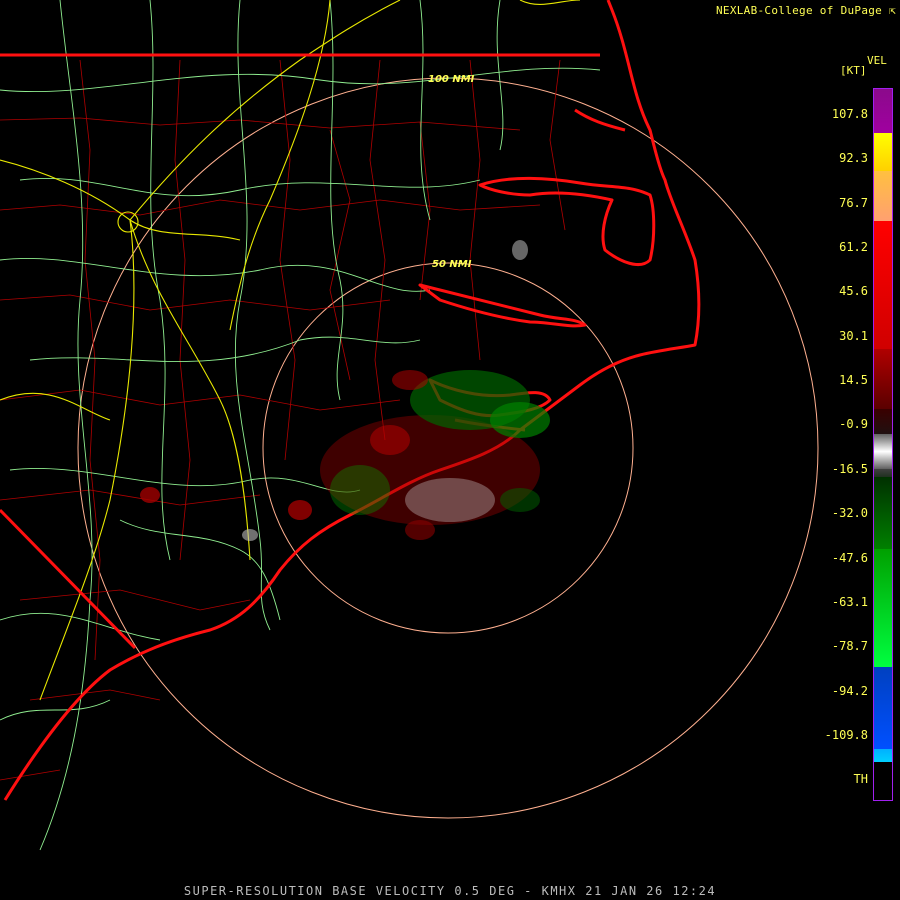 Image resolution: width=900 pixels, height=900 pixels. Describe the element at coordinates (451, 79) in the screenshot. I see `ring-label-100nmi: 100 NMI` at that location.